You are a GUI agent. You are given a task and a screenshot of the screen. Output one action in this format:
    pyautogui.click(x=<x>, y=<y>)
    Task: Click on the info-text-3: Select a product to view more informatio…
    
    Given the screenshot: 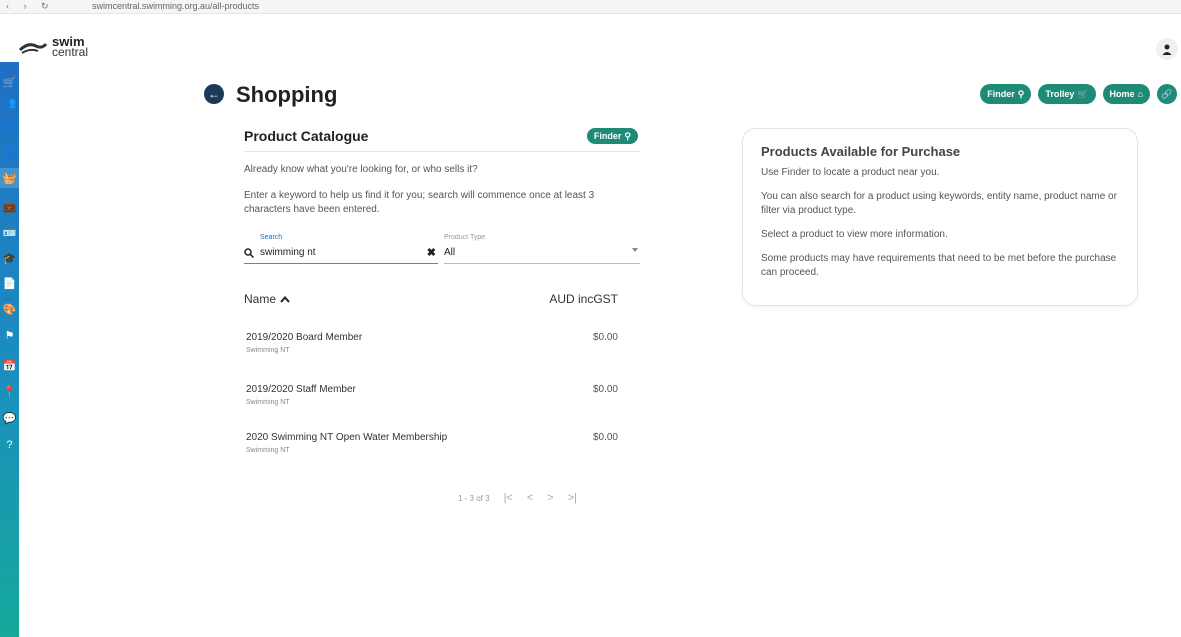 What is the action you would take?
    pyautogui.click(x=854, y=234)
    